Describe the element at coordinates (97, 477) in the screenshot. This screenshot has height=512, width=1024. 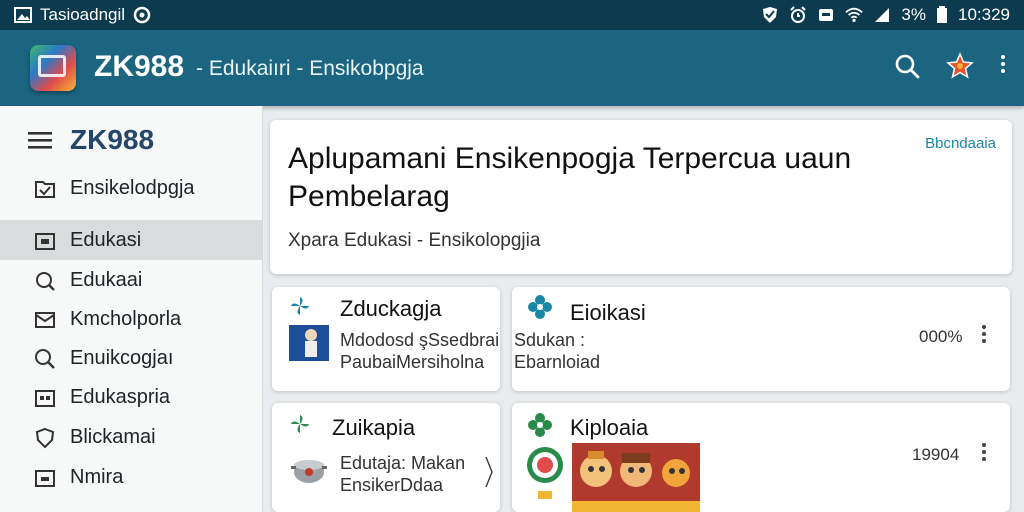
I see `sidebar-item-label: Nmira` at that location.